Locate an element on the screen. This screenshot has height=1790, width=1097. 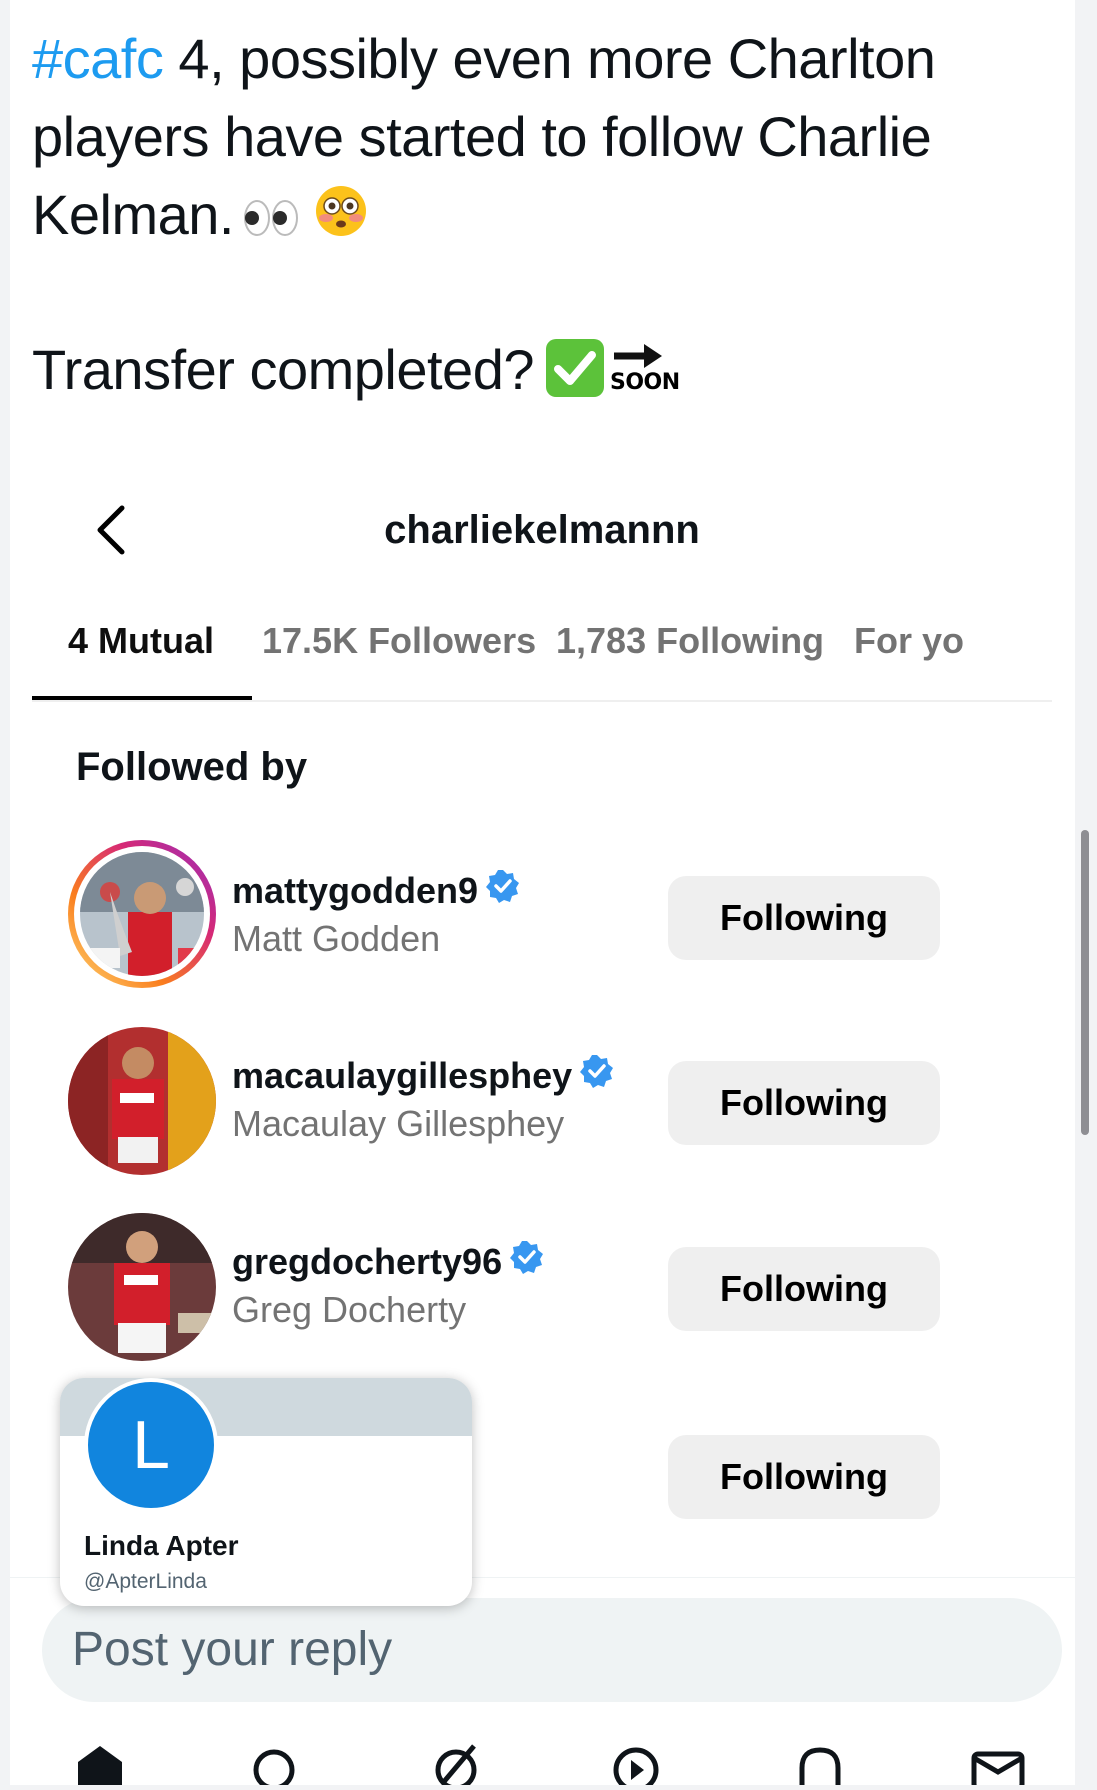
profile-username-title: charliekelmannn is located at coordinates (542, 530).